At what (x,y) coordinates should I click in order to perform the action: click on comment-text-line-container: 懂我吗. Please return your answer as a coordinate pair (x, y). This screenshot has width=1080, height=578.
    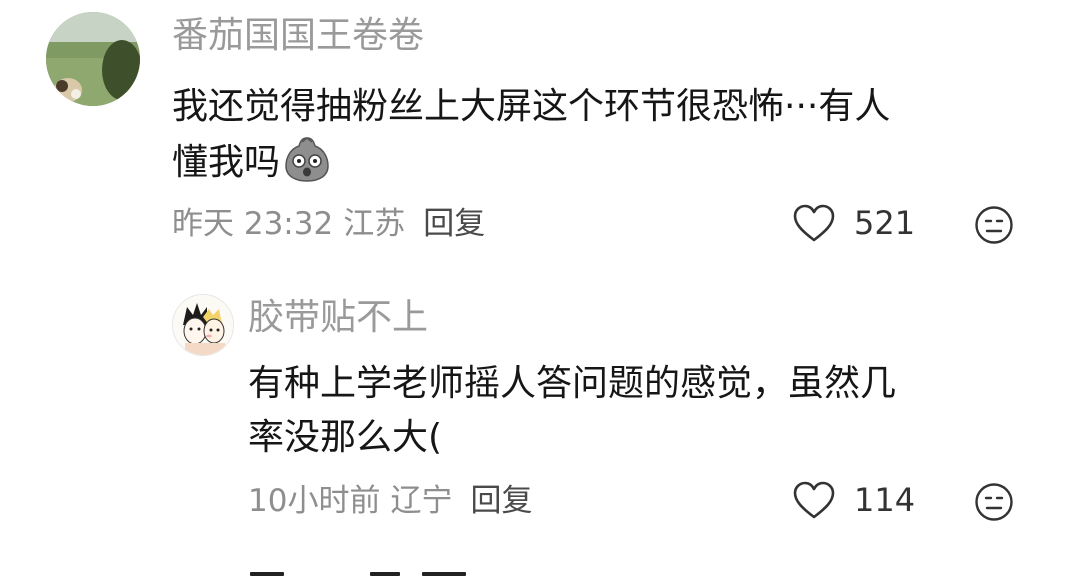
    Looking at the image, I should click on (602, 162).